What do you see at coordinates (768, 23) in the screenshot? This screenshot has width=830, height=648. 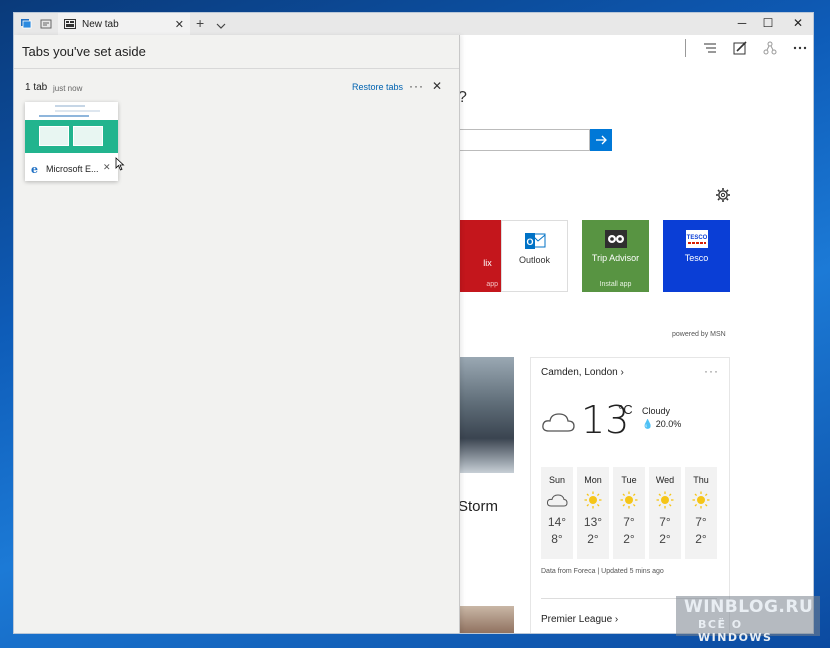 I see `maximize-button: ☐` at bounding box center [768, 23].